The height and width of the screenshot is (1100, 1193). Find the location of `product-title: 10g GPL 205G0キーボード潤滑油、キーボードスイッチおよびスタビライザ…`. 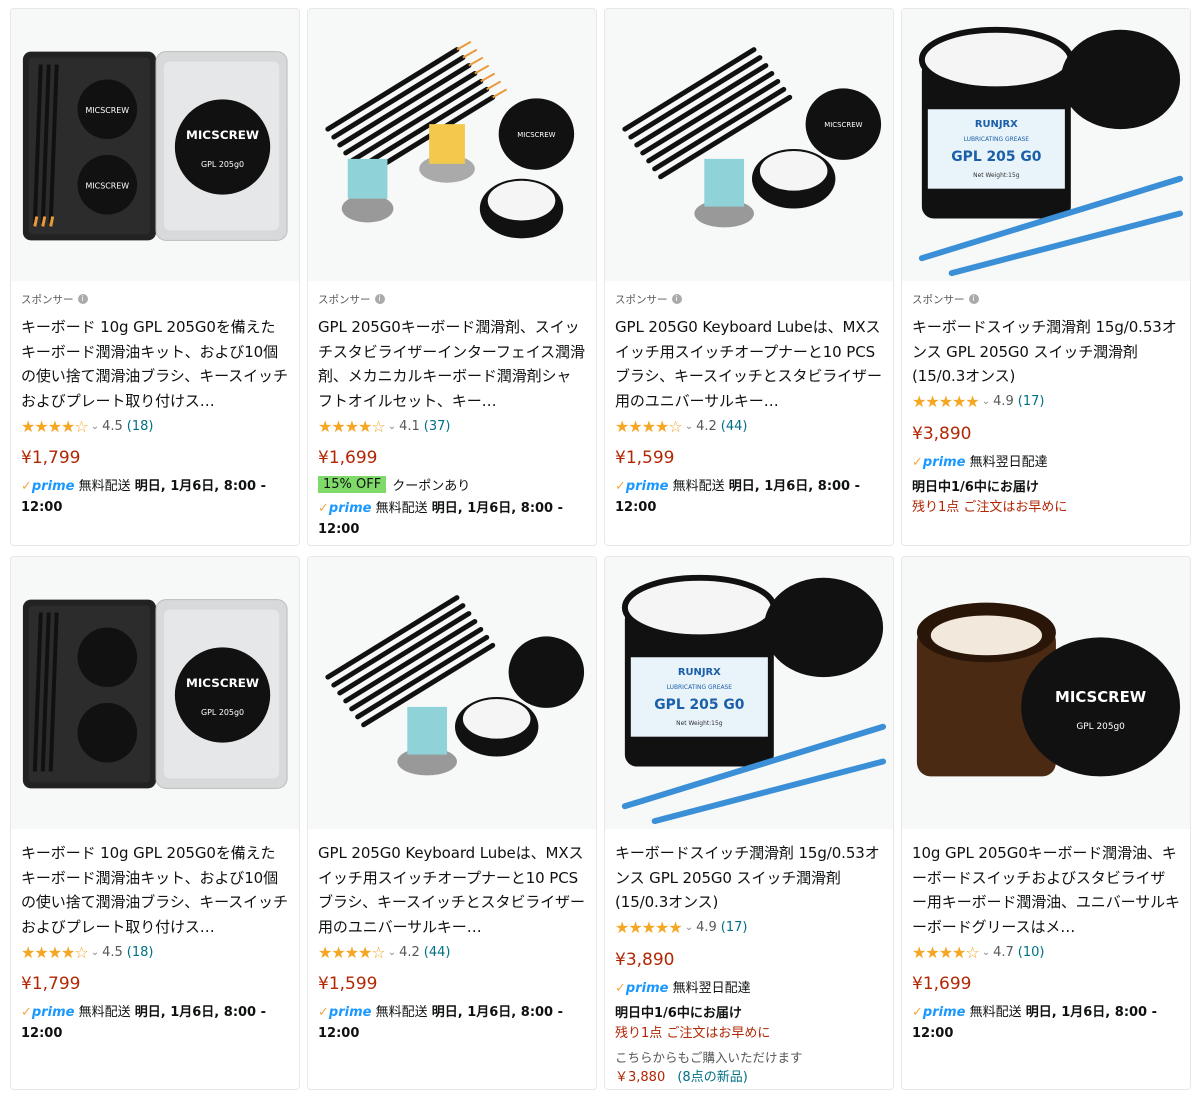

product-title: 10g GPL 205G0キーボード潤滑油、キーボードスイッチおよびスタビライザ… is located at coordinates (1046, 890).